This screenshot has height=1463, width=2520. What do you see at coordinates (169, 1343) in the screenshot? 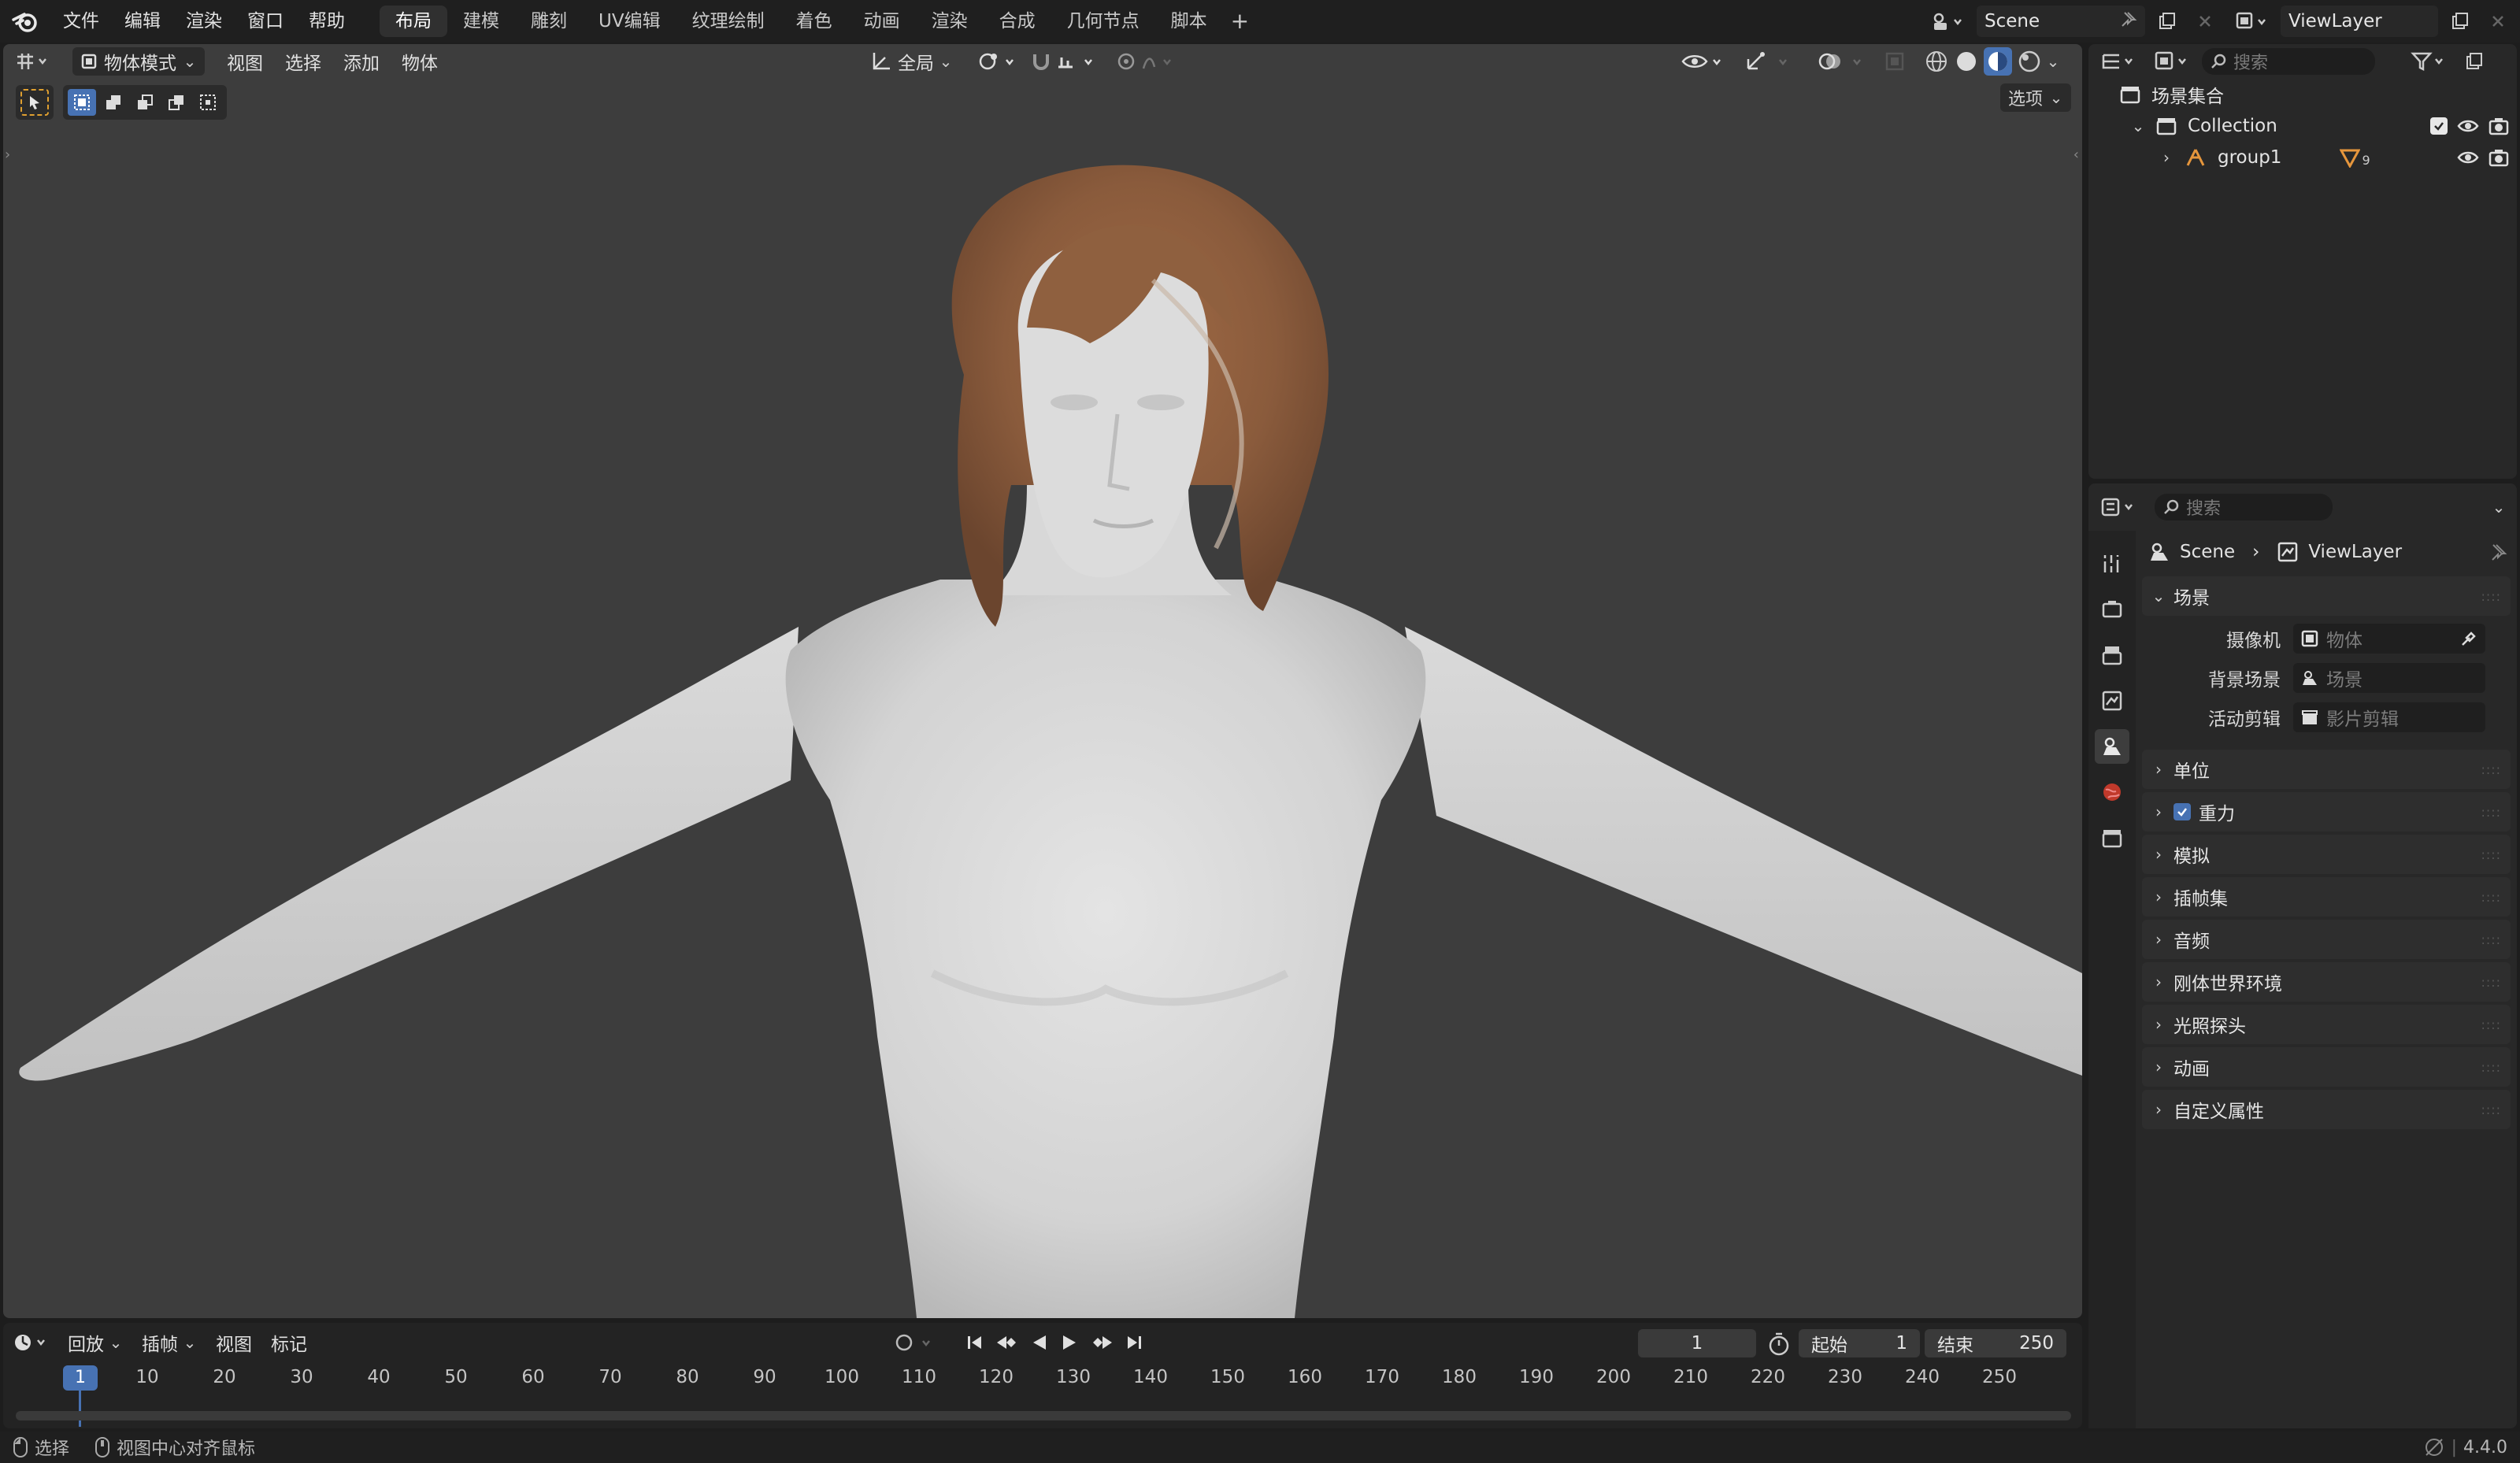
I see `keying-menu: 插帧 ⌄` at bounding box center [169, 1343].